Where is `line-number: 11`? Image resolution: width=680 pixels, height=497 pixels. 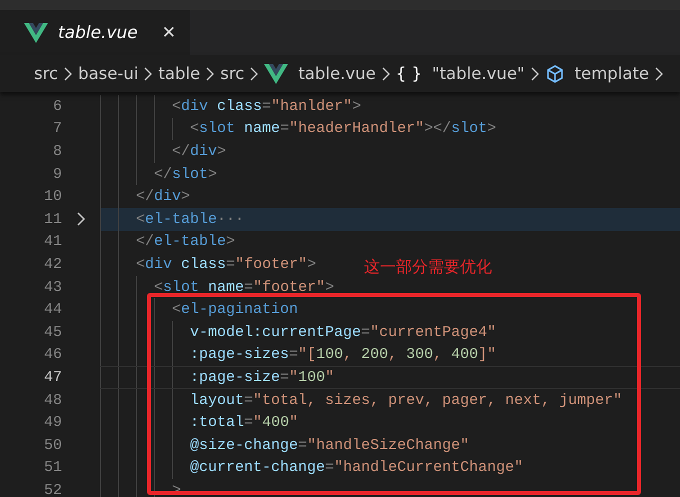
line-number: 11 is located at coordinates (52, 219).